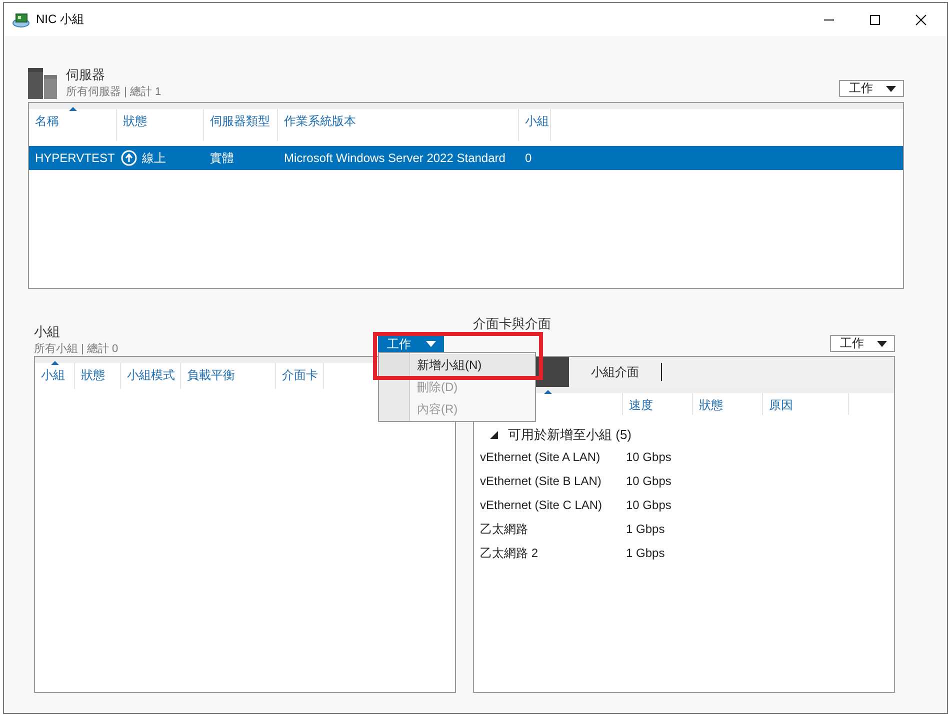 This screenshot has width=949, height=715. What do you see at coordinates (875, 20) in the screenshot?
I see `maximize-icon` at bounding box center [875, 20].